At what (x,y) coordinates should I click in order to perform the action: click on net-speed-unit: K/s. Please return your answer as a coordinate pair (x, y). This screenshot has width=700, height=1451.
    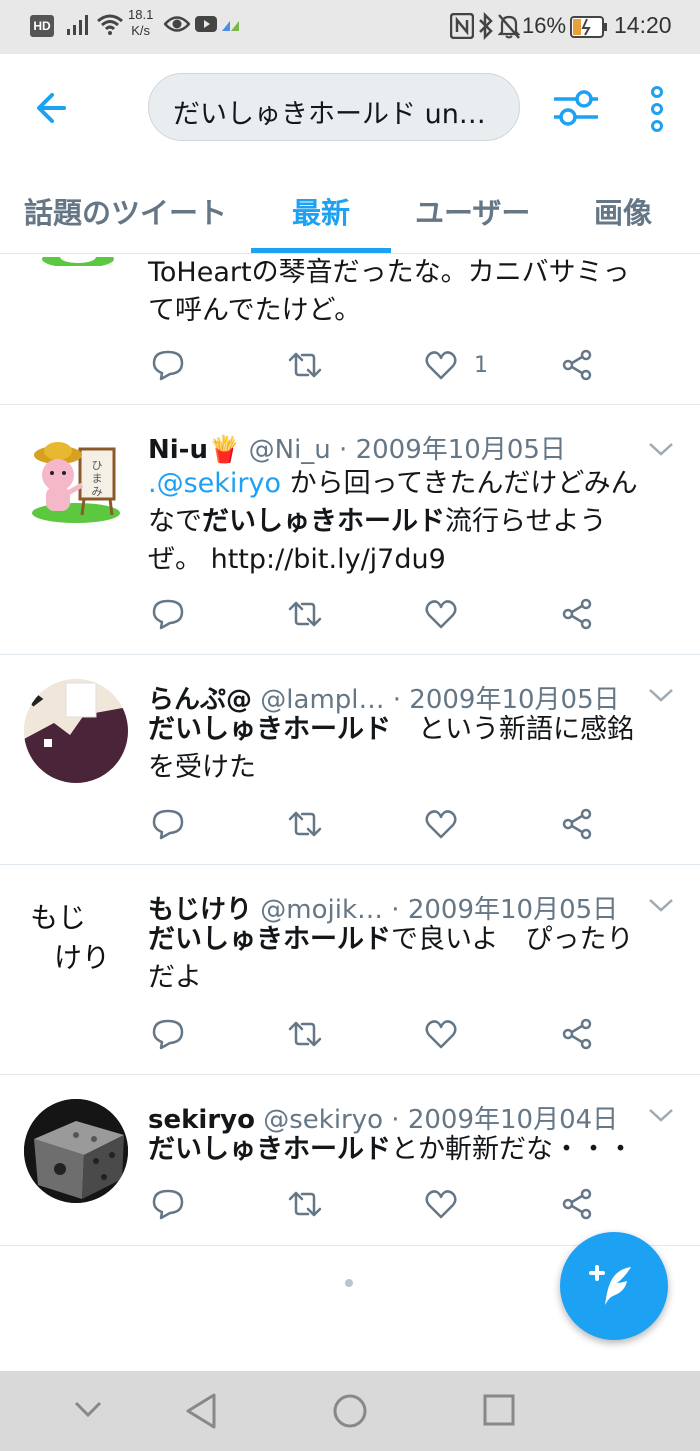
    Looking at the image, I should click on (141, 30).